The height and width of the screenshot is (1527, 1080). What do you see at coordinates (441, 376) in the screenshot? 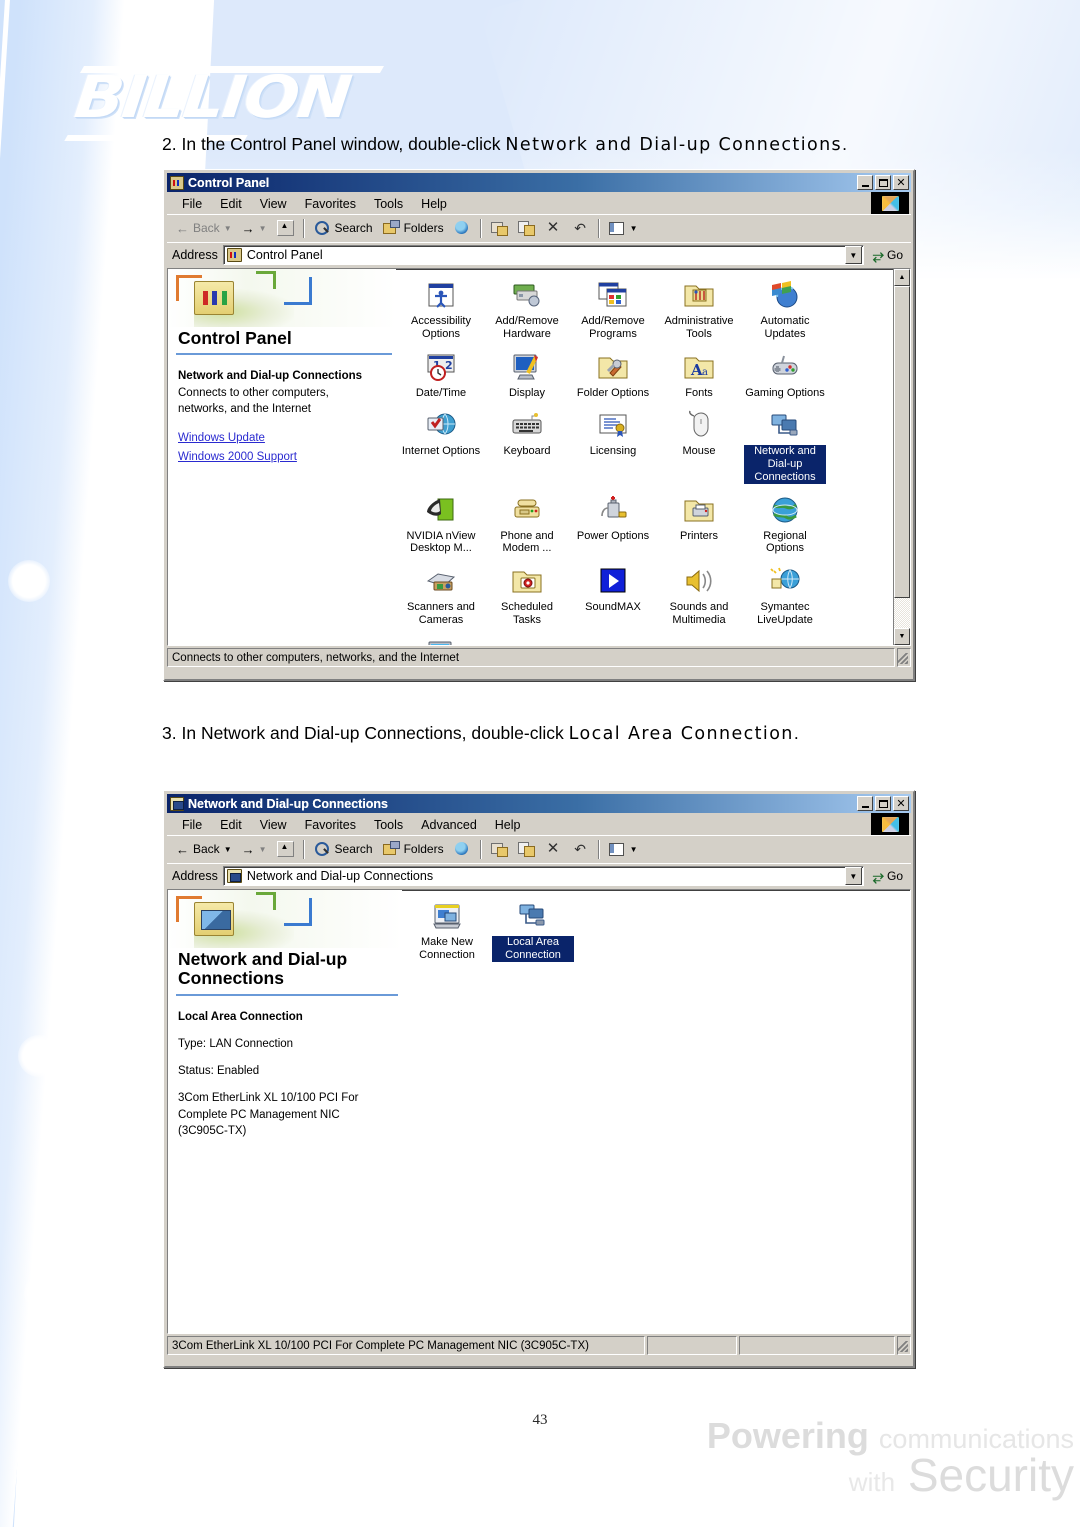
I see `icon-item-date-time-icon: 12 Date/Time` at bounding box center [441, 376].